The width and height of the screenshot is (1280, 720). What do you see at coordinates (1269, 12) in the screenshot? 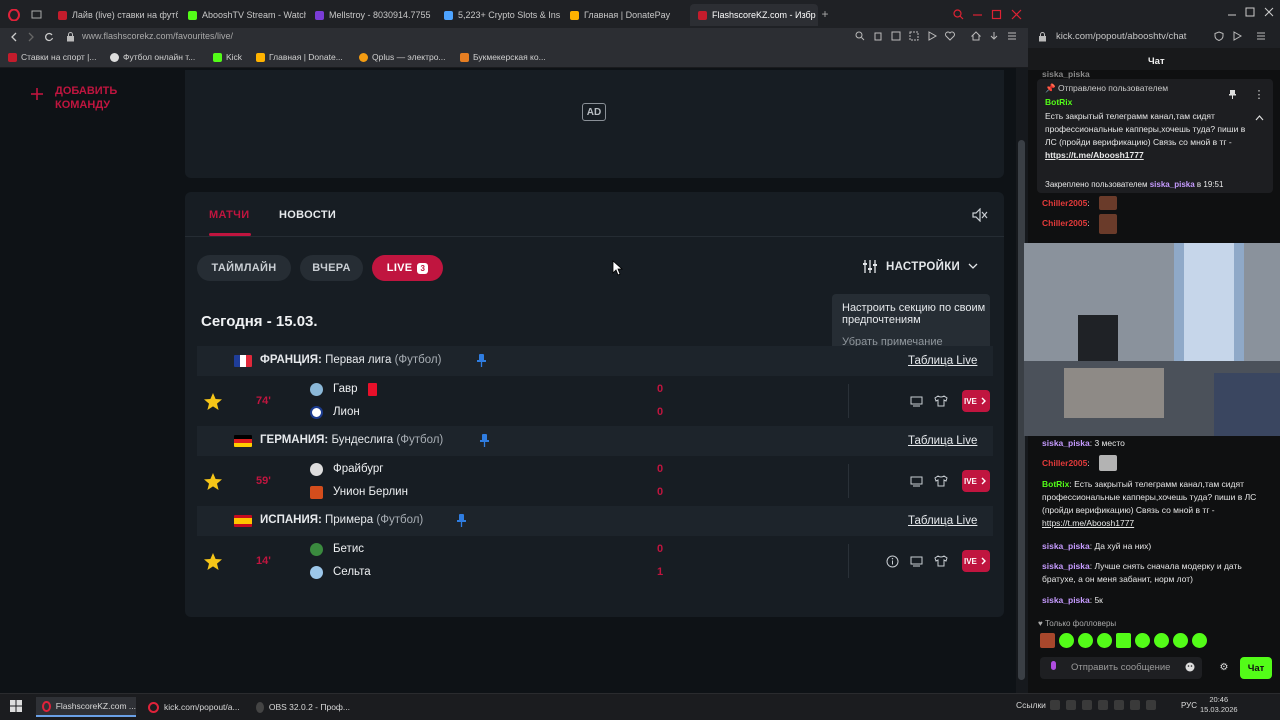
I see `close-window-icon` at bounding box center [1269, 12].